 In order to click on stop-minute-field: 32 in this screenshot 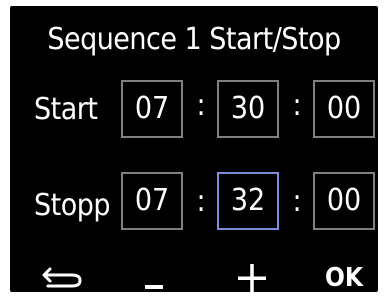, I will do `click(248, 201)`.